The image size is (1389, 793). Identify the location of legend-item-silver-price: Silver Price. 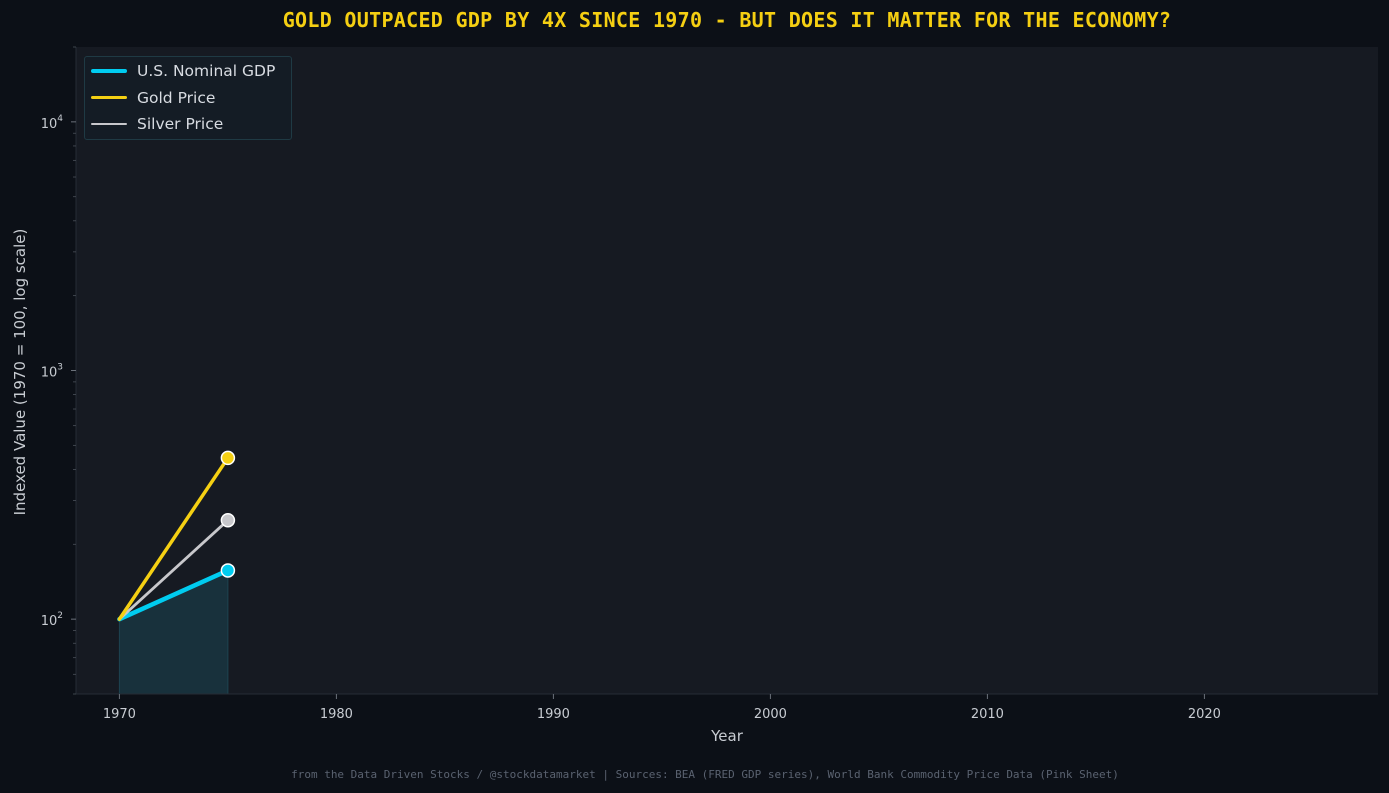
(157, 124).